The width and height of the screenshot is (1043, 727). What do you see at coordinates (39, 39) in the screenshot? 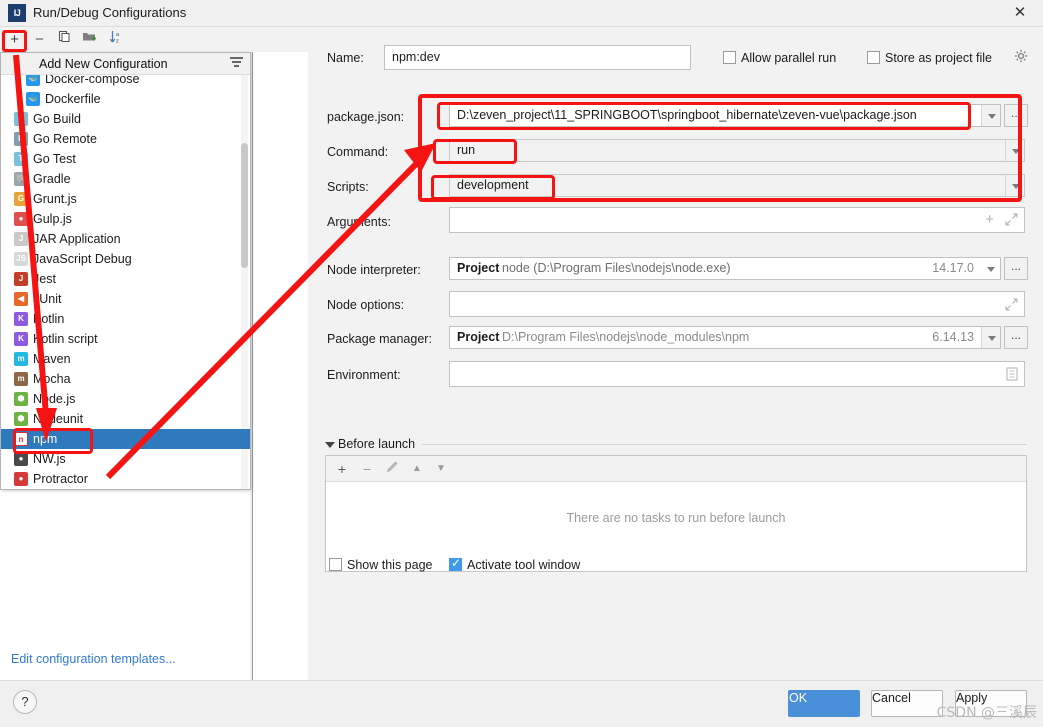
I see `remove-configuration-button: −` at bounding box center [39, 39].